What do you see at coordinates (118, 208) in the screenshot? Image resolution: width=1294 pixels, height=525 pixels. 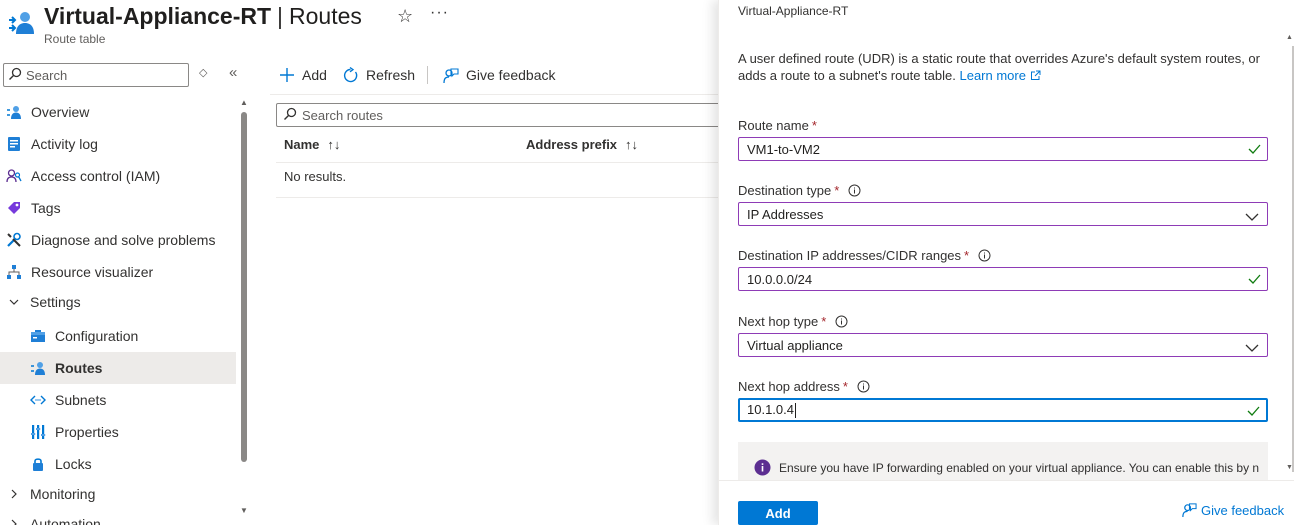 I see `sidebar-item-tags: Tags` at bounding box center [118, 208].